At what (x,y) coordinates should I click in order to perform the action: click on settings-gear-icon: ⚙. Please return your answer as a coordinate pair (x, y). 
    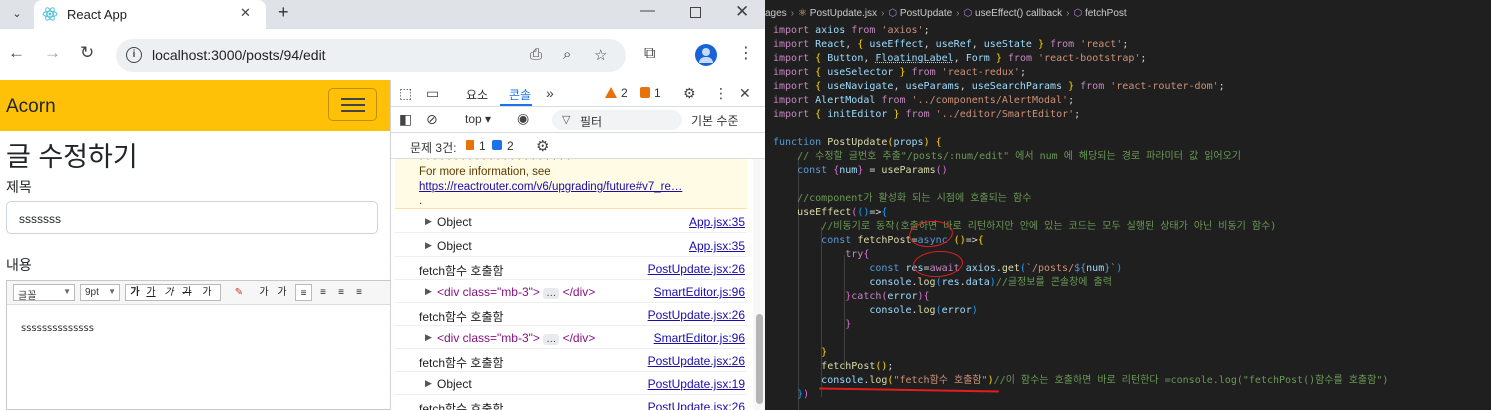
    Looking at the image, I should click on (689, 93).